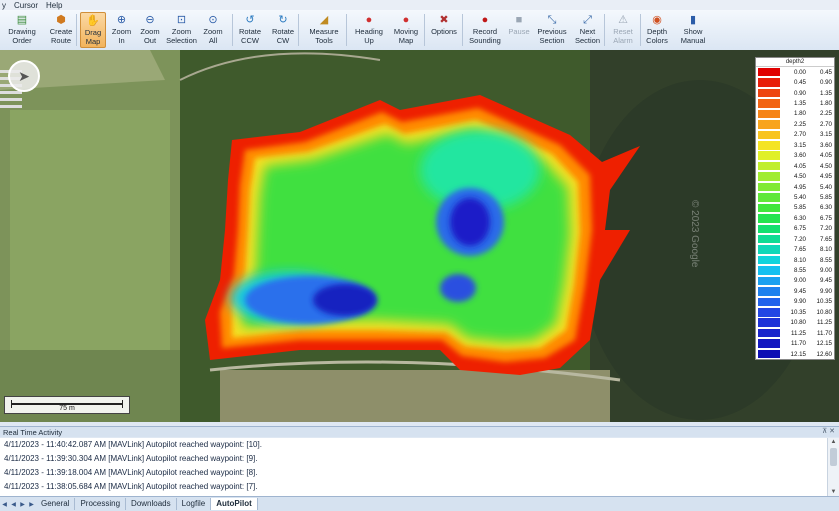 This screenshot has width=839, height=511. I want to click on ribbon-button-label: Heading, so click(369, 31).